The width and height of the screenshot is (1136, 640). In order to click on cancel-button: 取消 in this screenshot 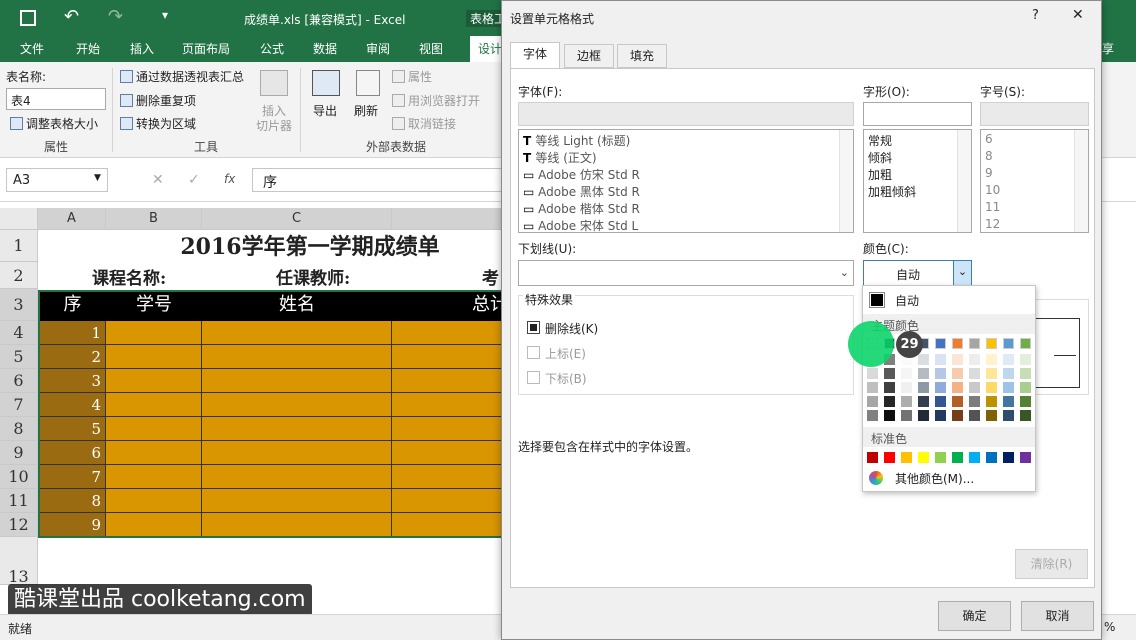, I will do `click(1057, 616)`.